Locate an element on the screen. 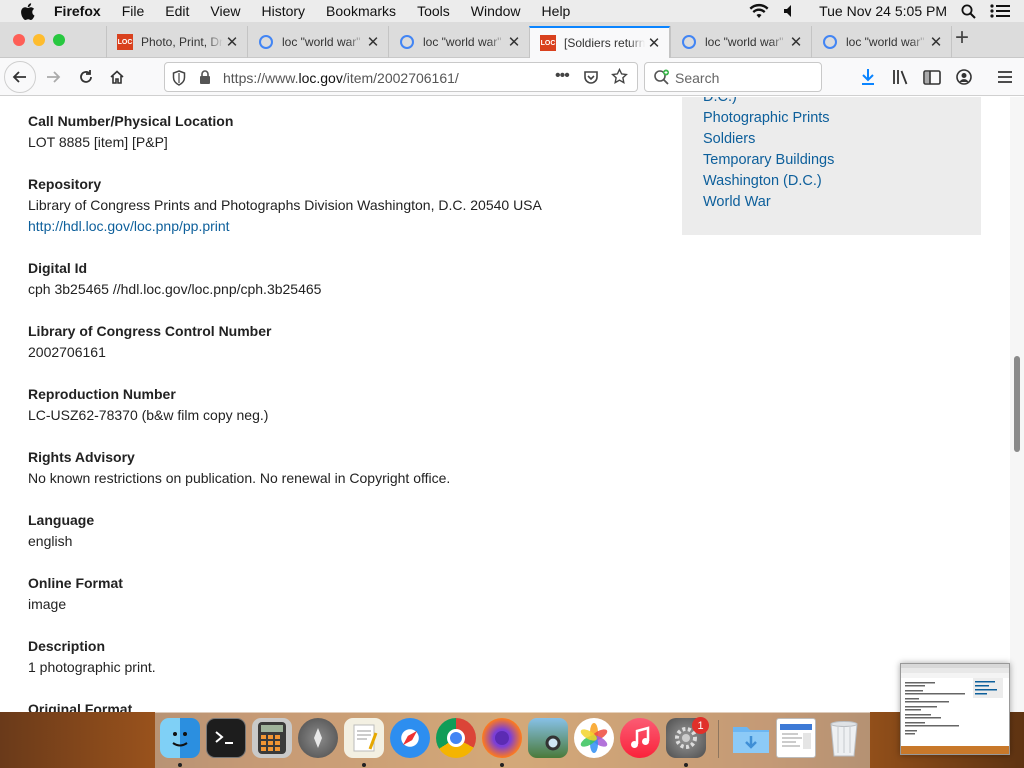 The height and width of the screenshot is (768, 1024). subject-link: Washington (D.C.) is located at coordinates (762, 181).